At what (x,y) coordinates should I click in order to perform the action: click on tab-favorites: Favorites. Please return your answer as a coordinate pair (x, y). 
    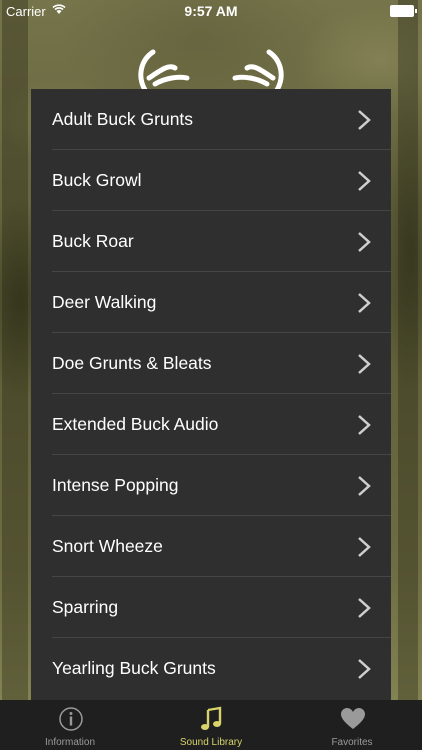
    Looking at the image, I should click on (352, 725).